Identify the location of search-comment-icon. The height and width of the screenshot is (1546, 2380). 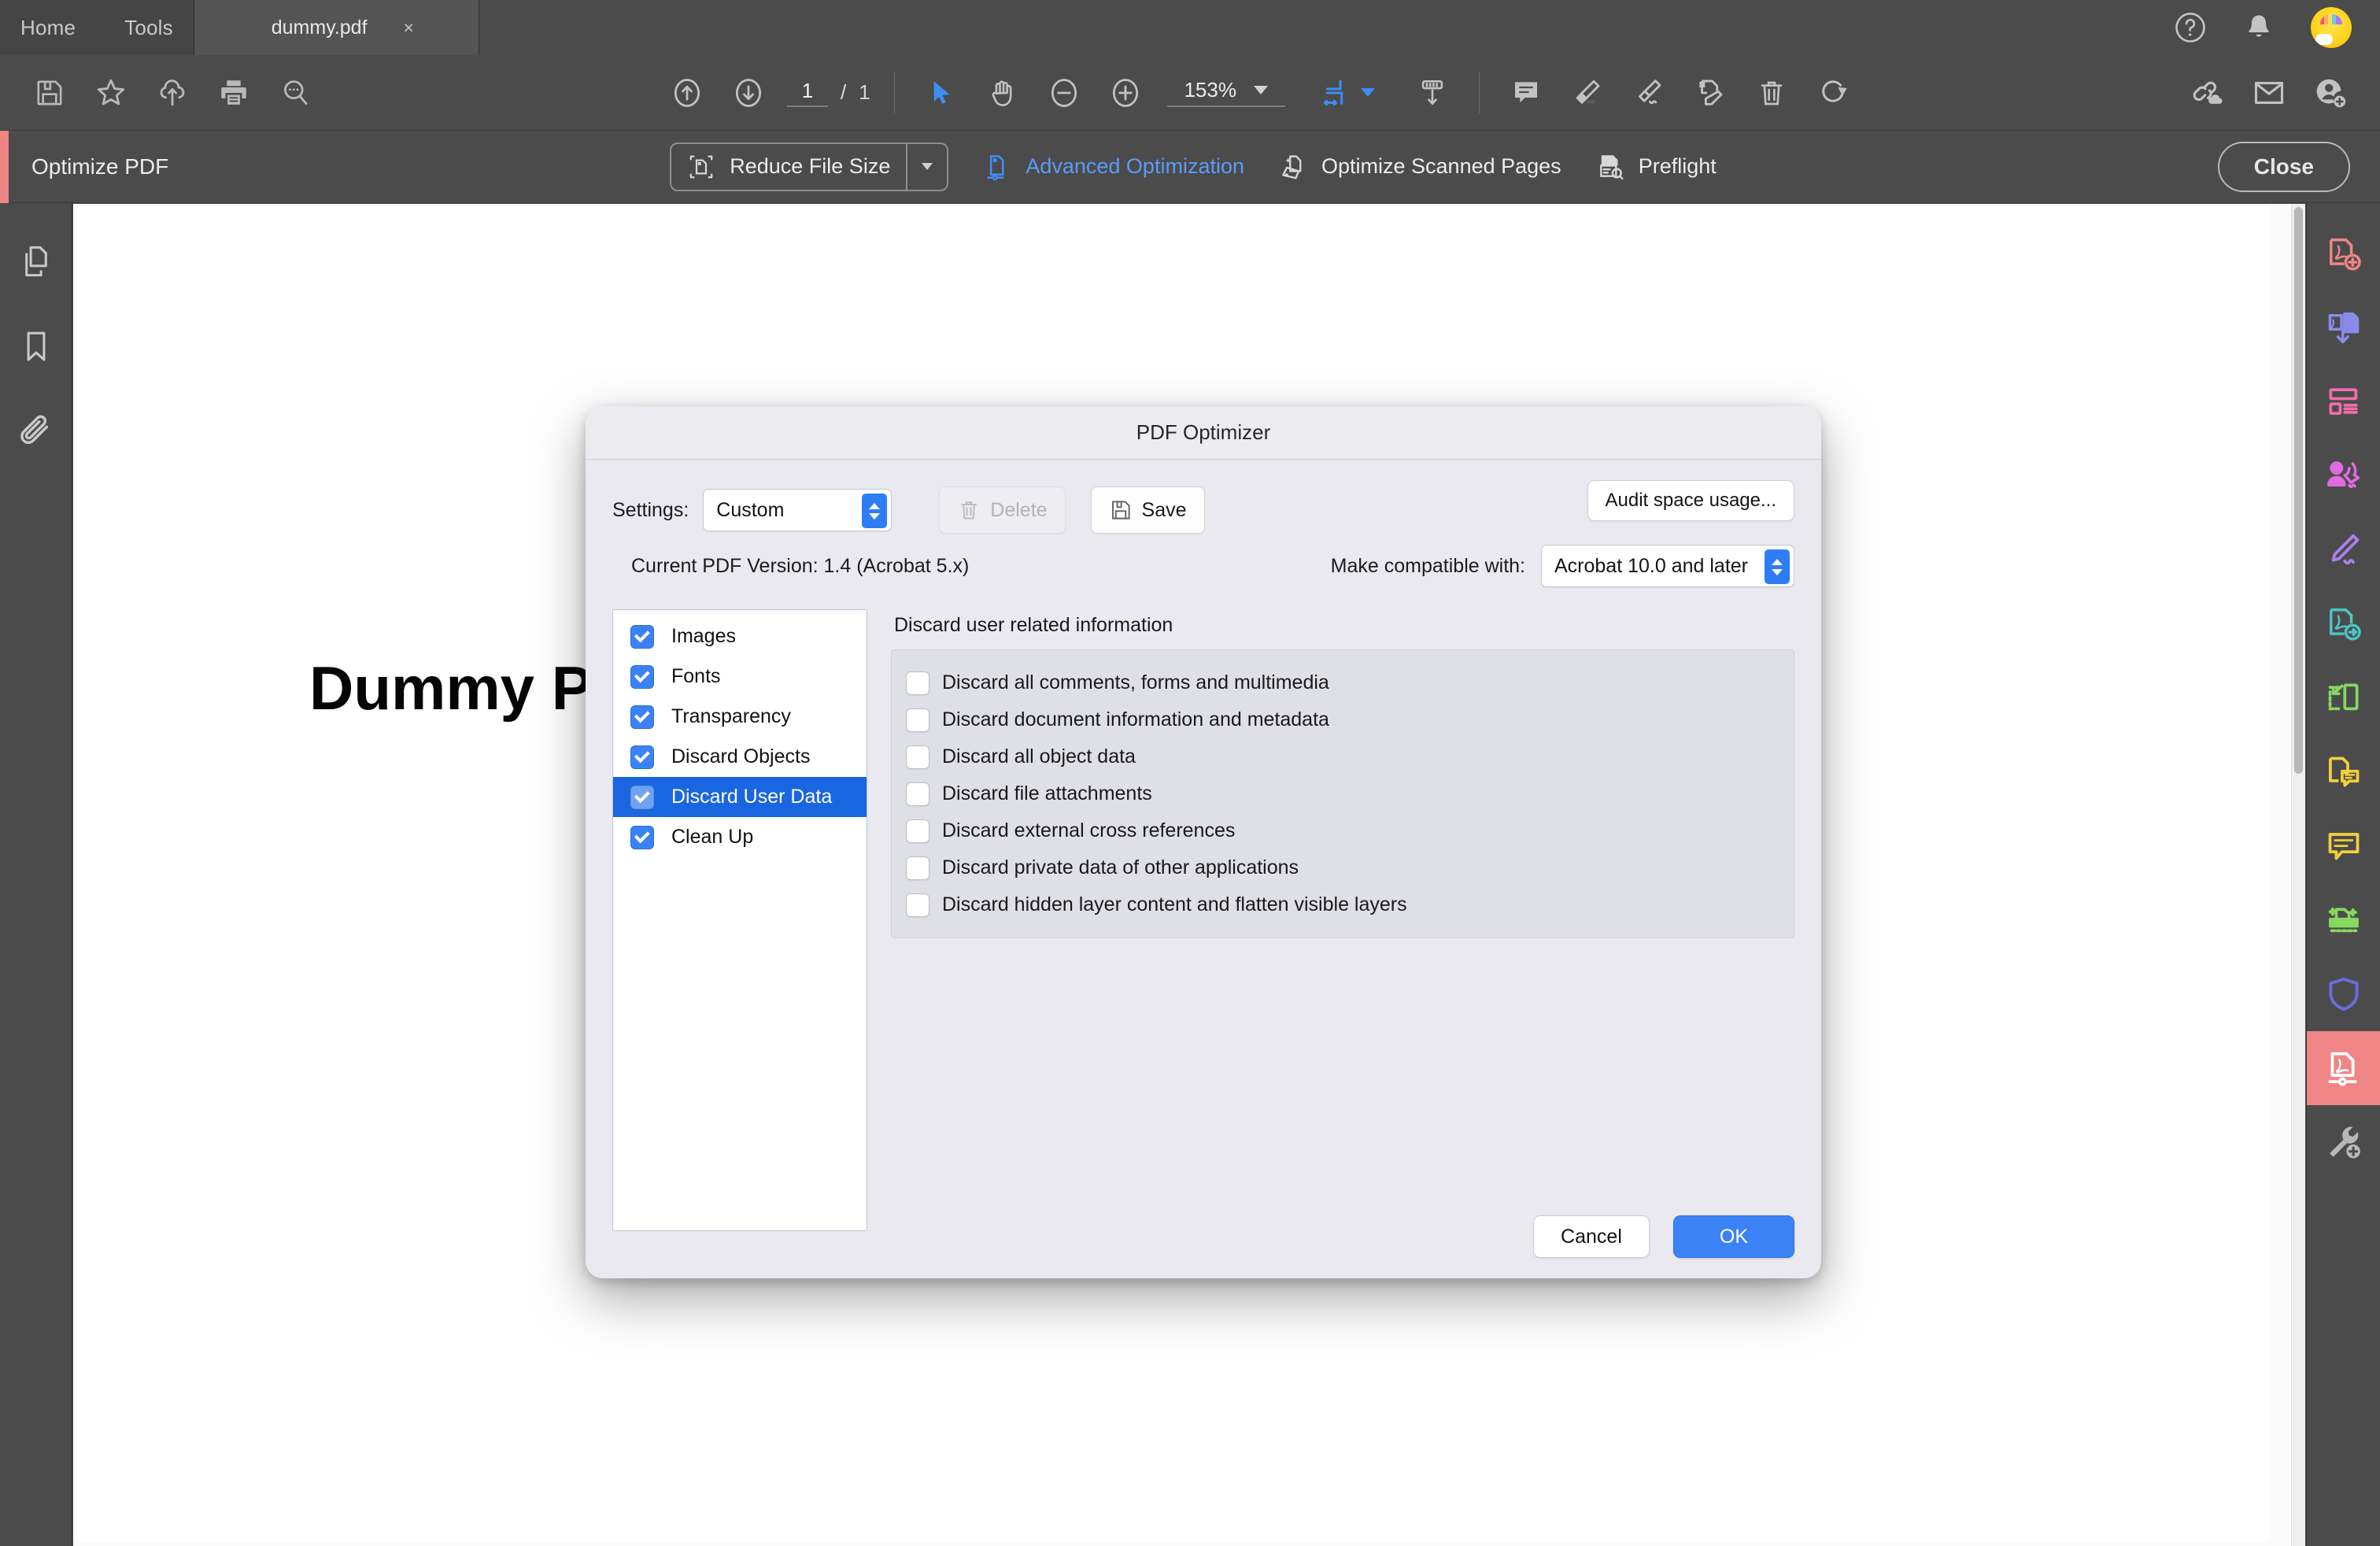
(295, 93).